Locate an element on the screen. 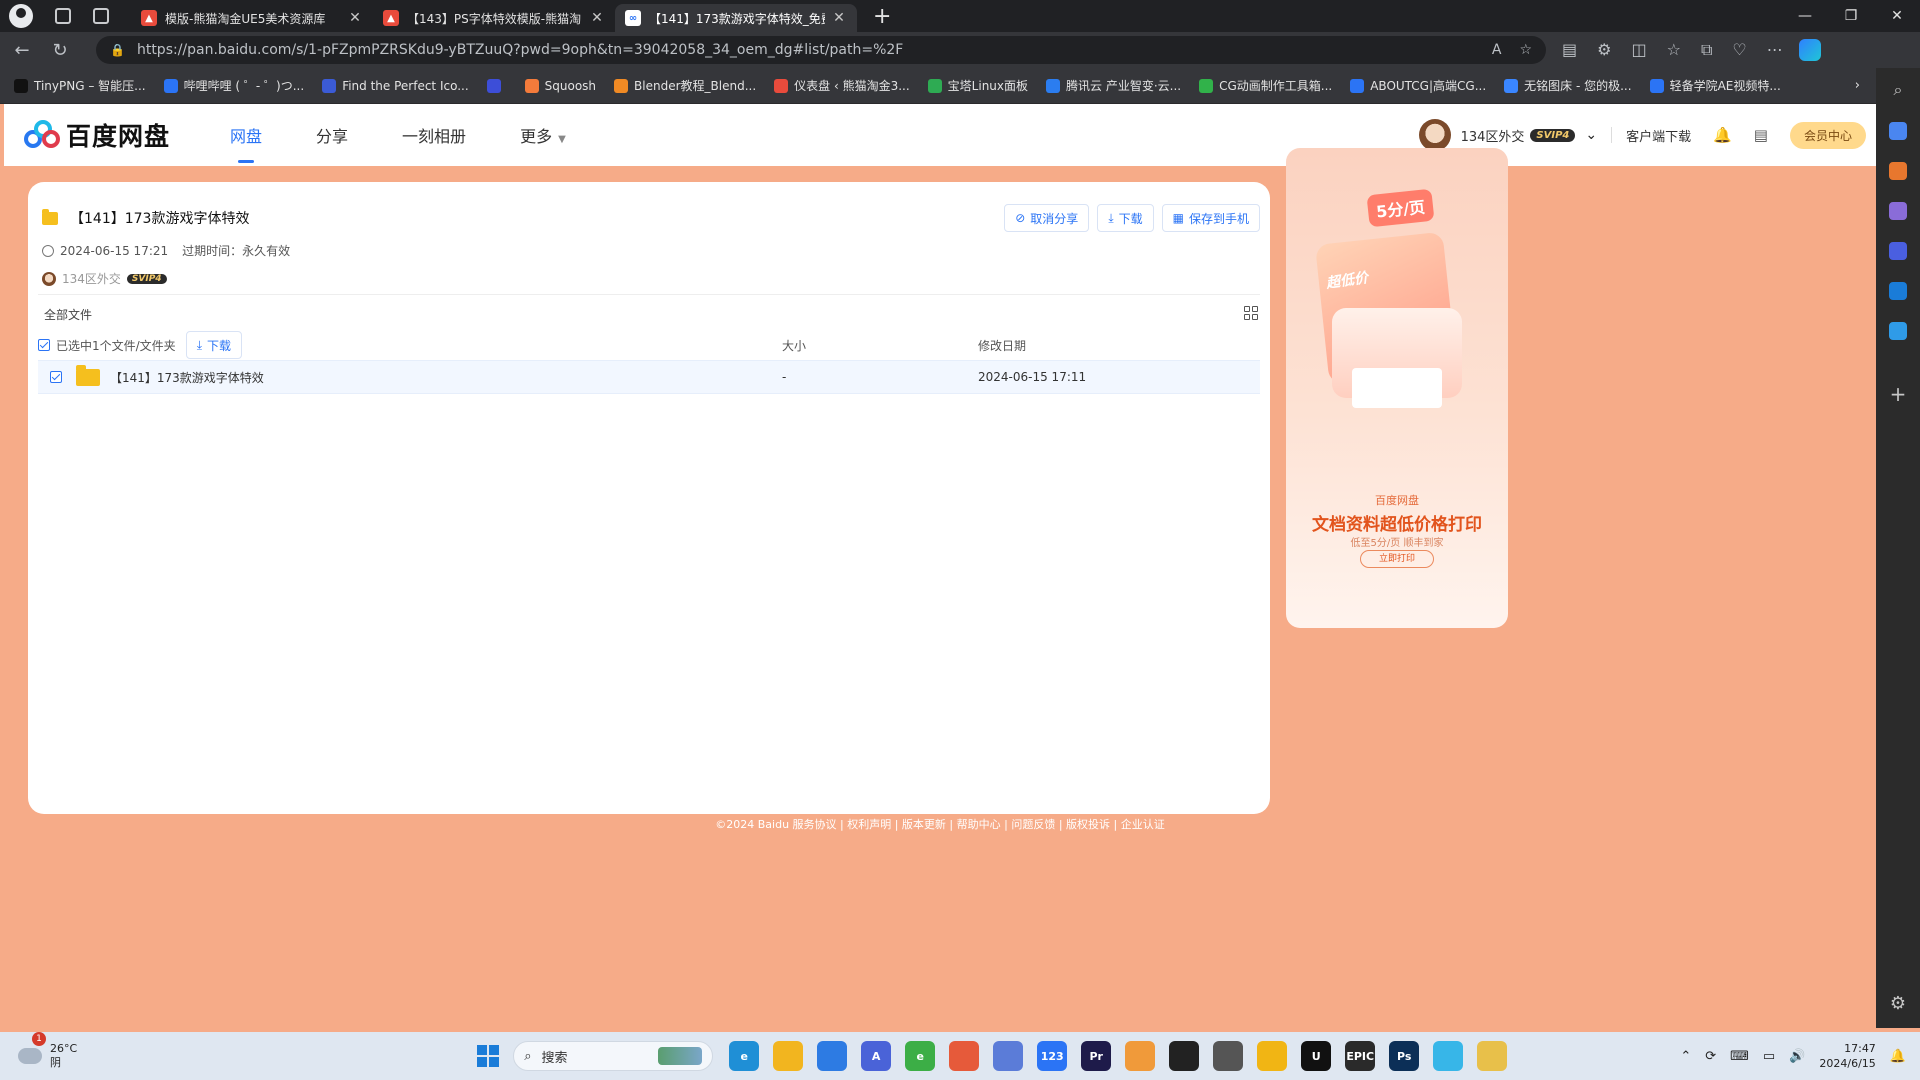 The width and height of the screenshot is (1920, 1080). edge-green-app-icon: e is located at coordinates (920, 1056).